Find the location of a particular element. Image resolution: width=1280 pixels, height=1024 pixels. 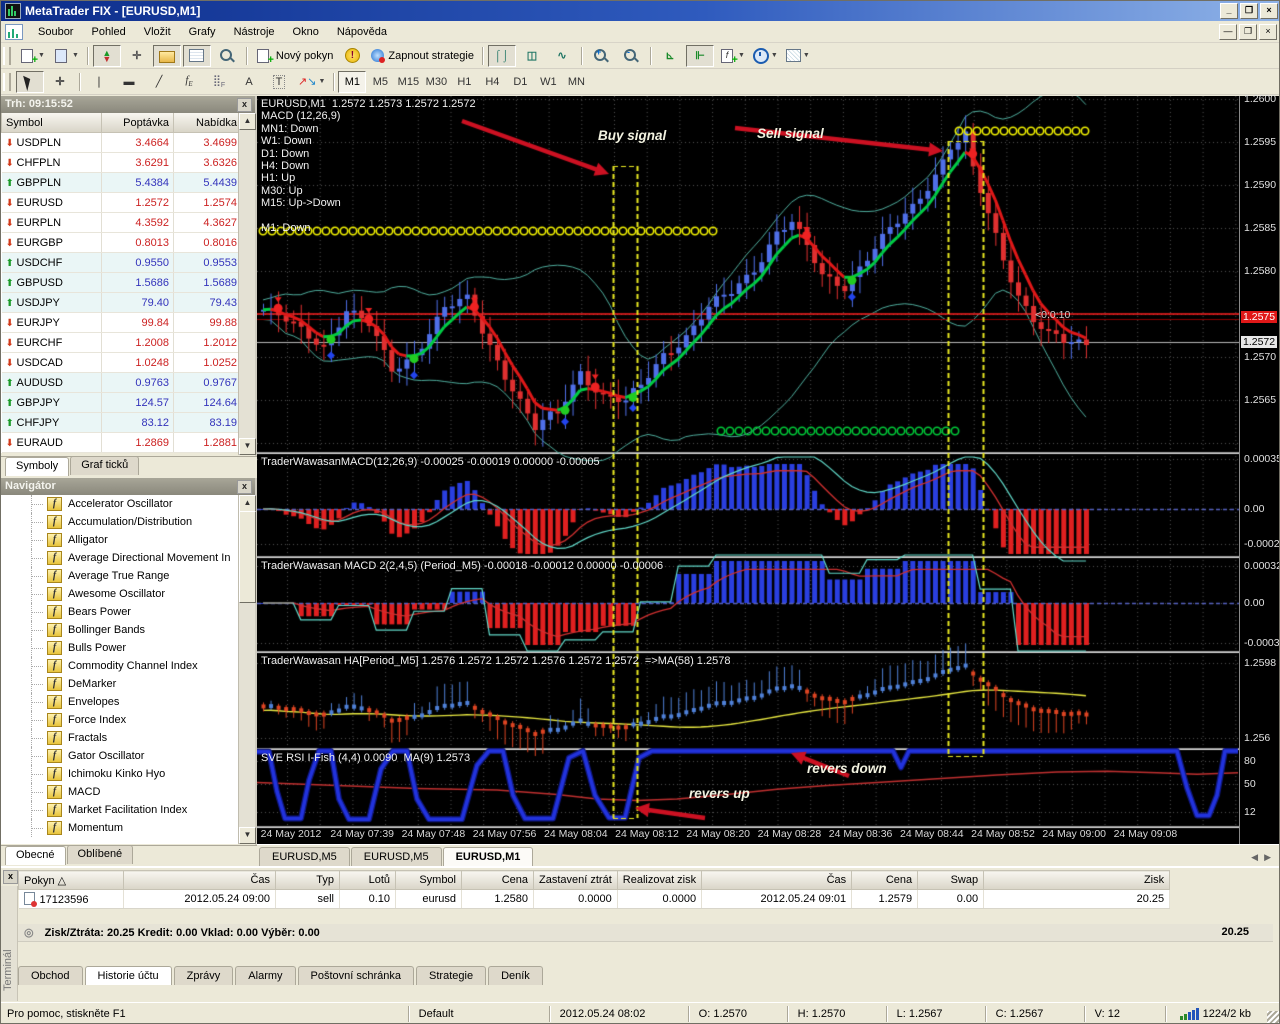

navigator-item: f Commodity Channel Index is located at coordinates (121, 666).